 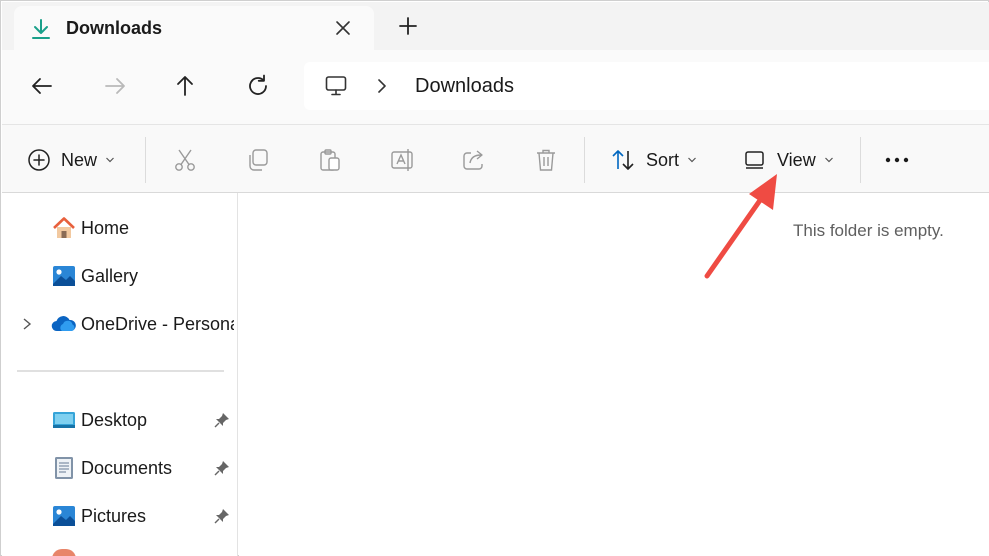 I want to click on home-icon, so click(x=64, y=227).